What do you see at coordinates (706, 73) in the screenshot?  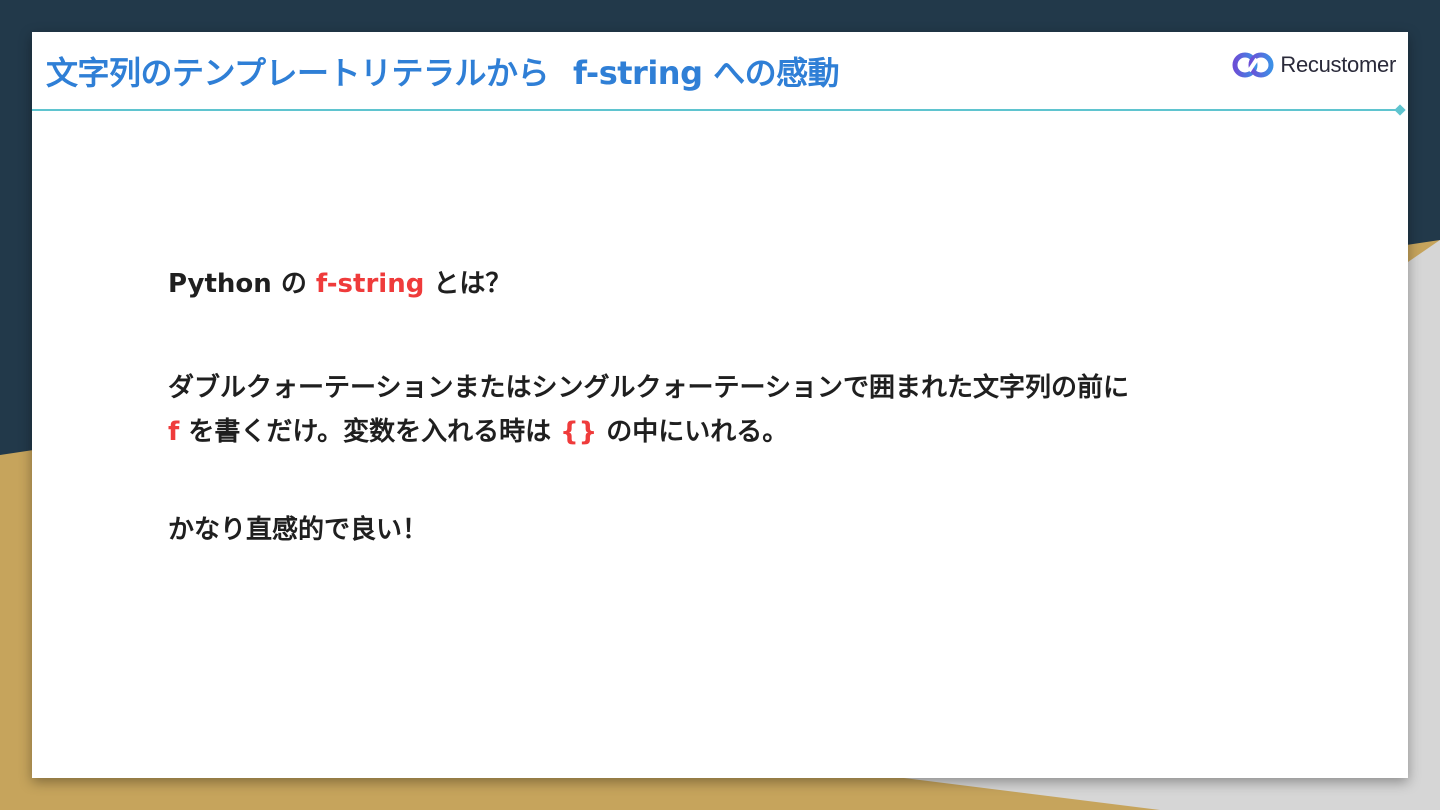 I see `title-fstring: f-string への感動` at bounding box center [706, 73].